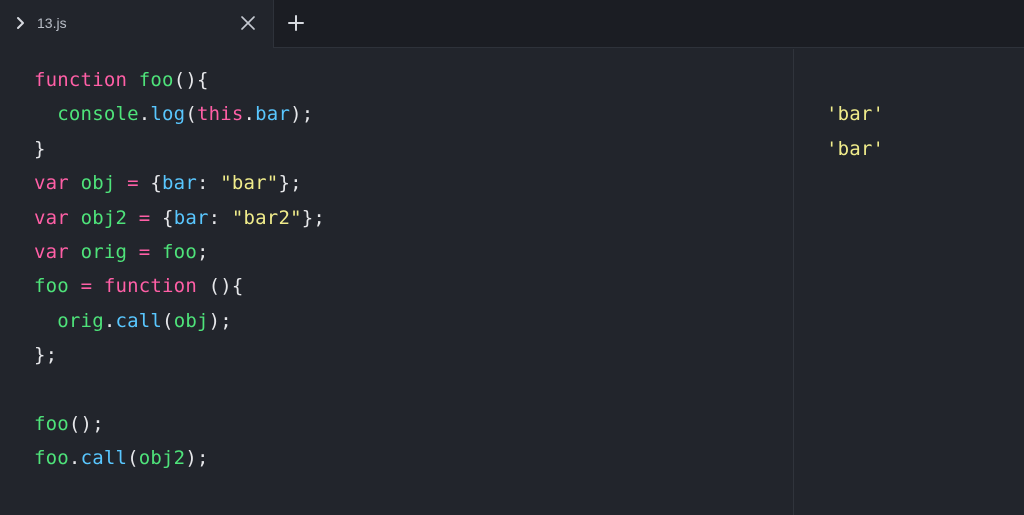  Describe the element at coordinates (512, 24) in the screenshot. I see `tab-bar: 13.js` at that location.